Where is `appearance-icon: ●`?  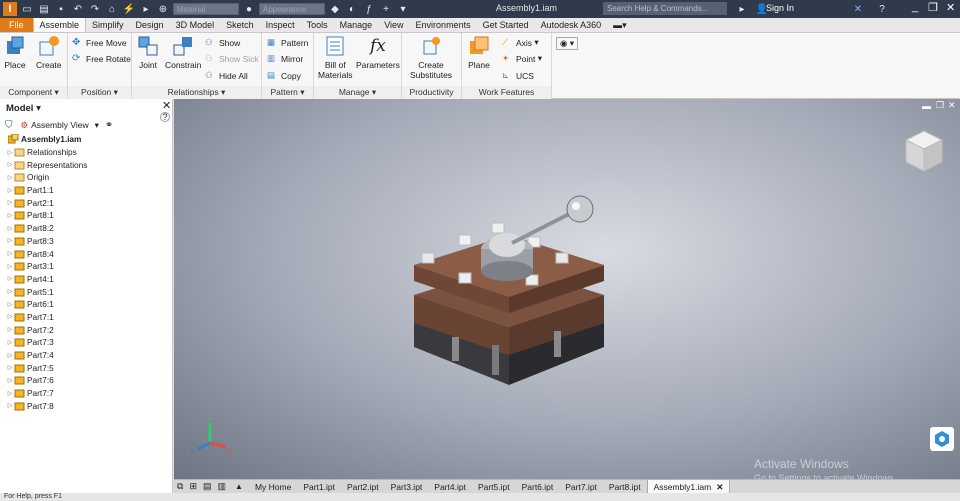
appearance-icon: ● is located at coordinates (249, 9).